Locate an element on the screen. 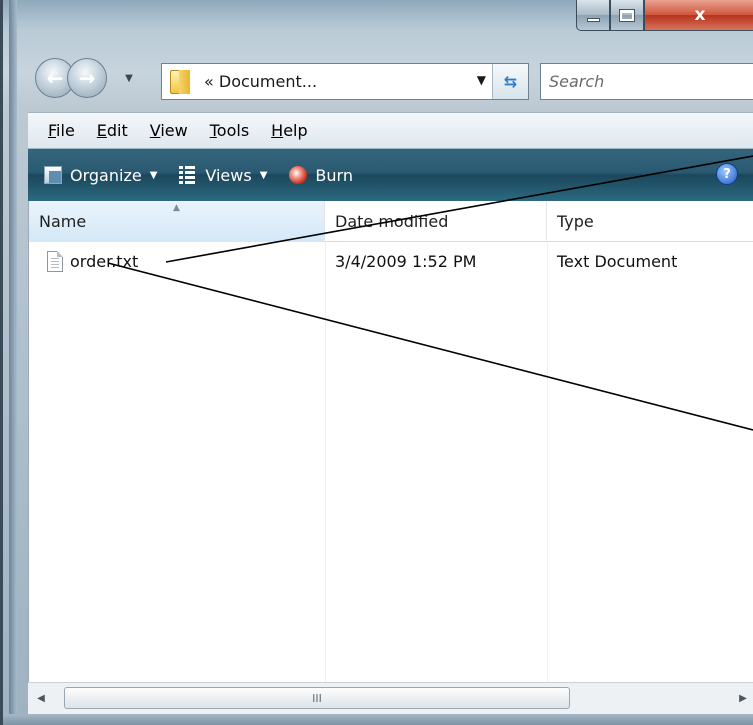  scroll-right-button: ▶ is located at coordinates (741, 698).